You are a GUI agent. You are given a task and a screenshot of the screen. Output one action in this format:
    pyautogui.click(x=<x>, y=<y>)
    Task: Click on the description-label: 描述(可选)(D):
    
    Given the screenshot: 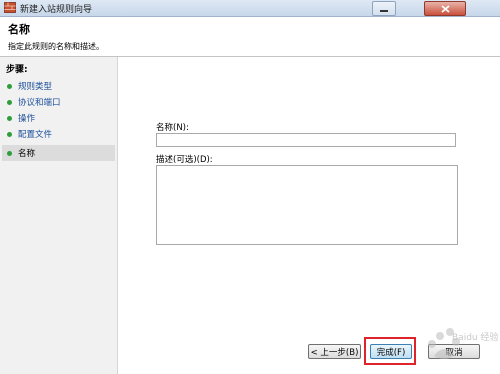 What is the action you would take?
    pyautogui.click(x=184, y=160)
    